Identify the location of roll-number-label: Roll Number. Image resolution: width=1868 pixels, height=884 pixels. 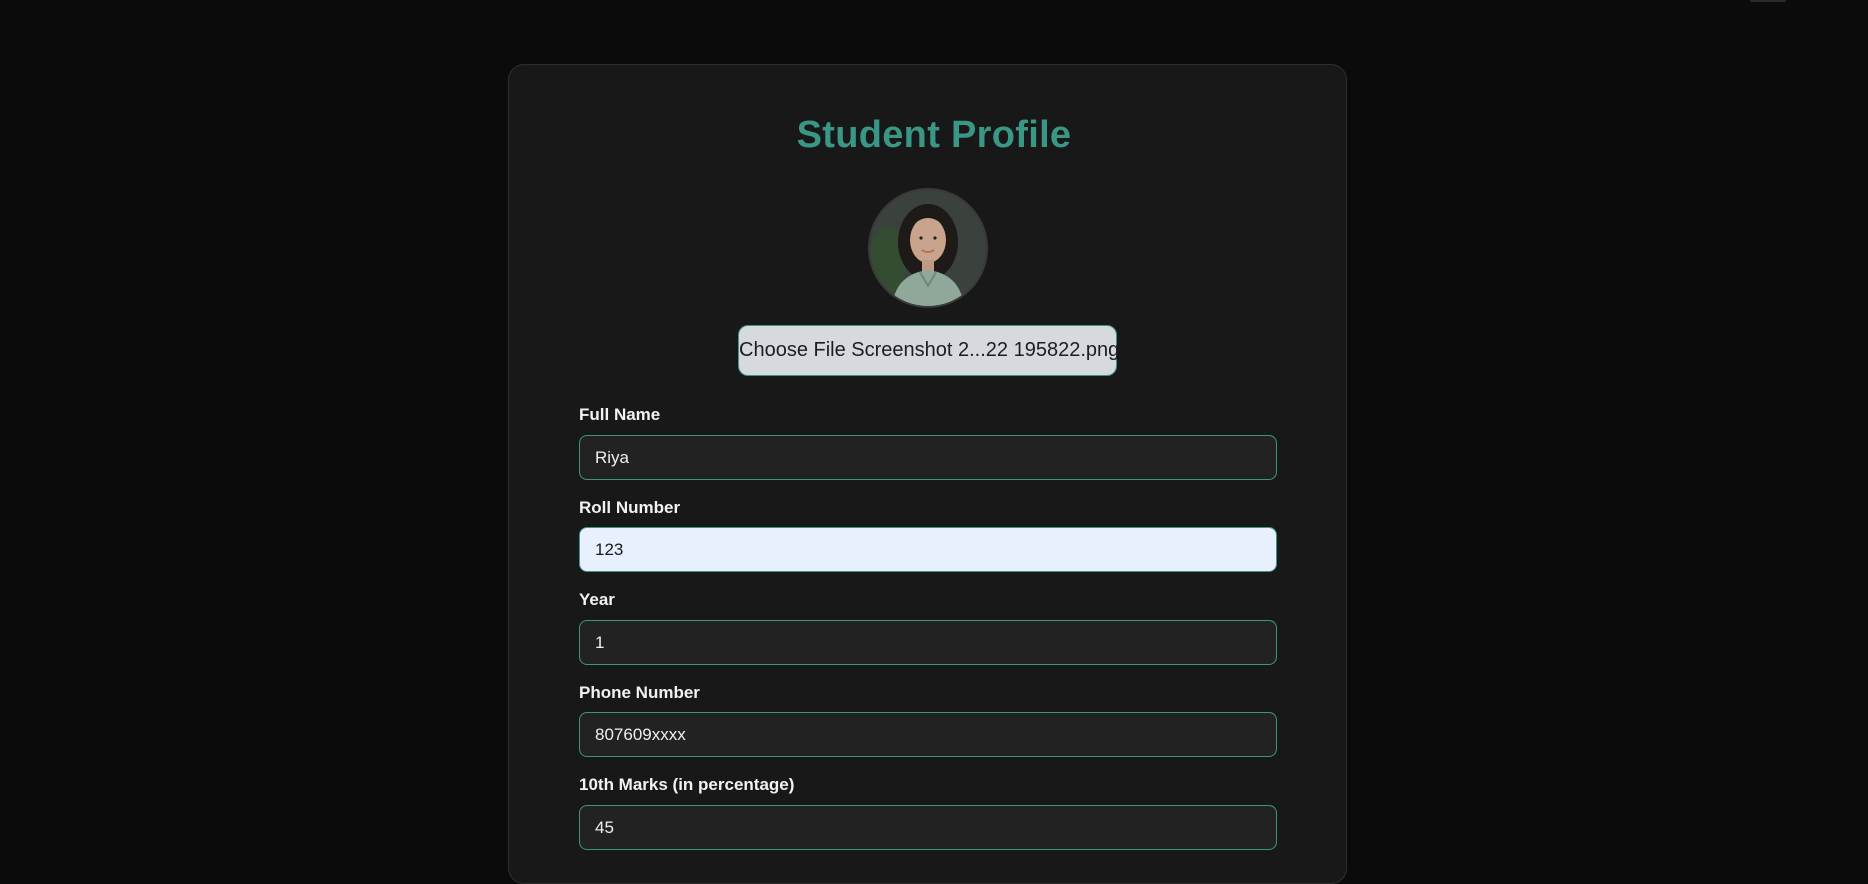
(630, 507).